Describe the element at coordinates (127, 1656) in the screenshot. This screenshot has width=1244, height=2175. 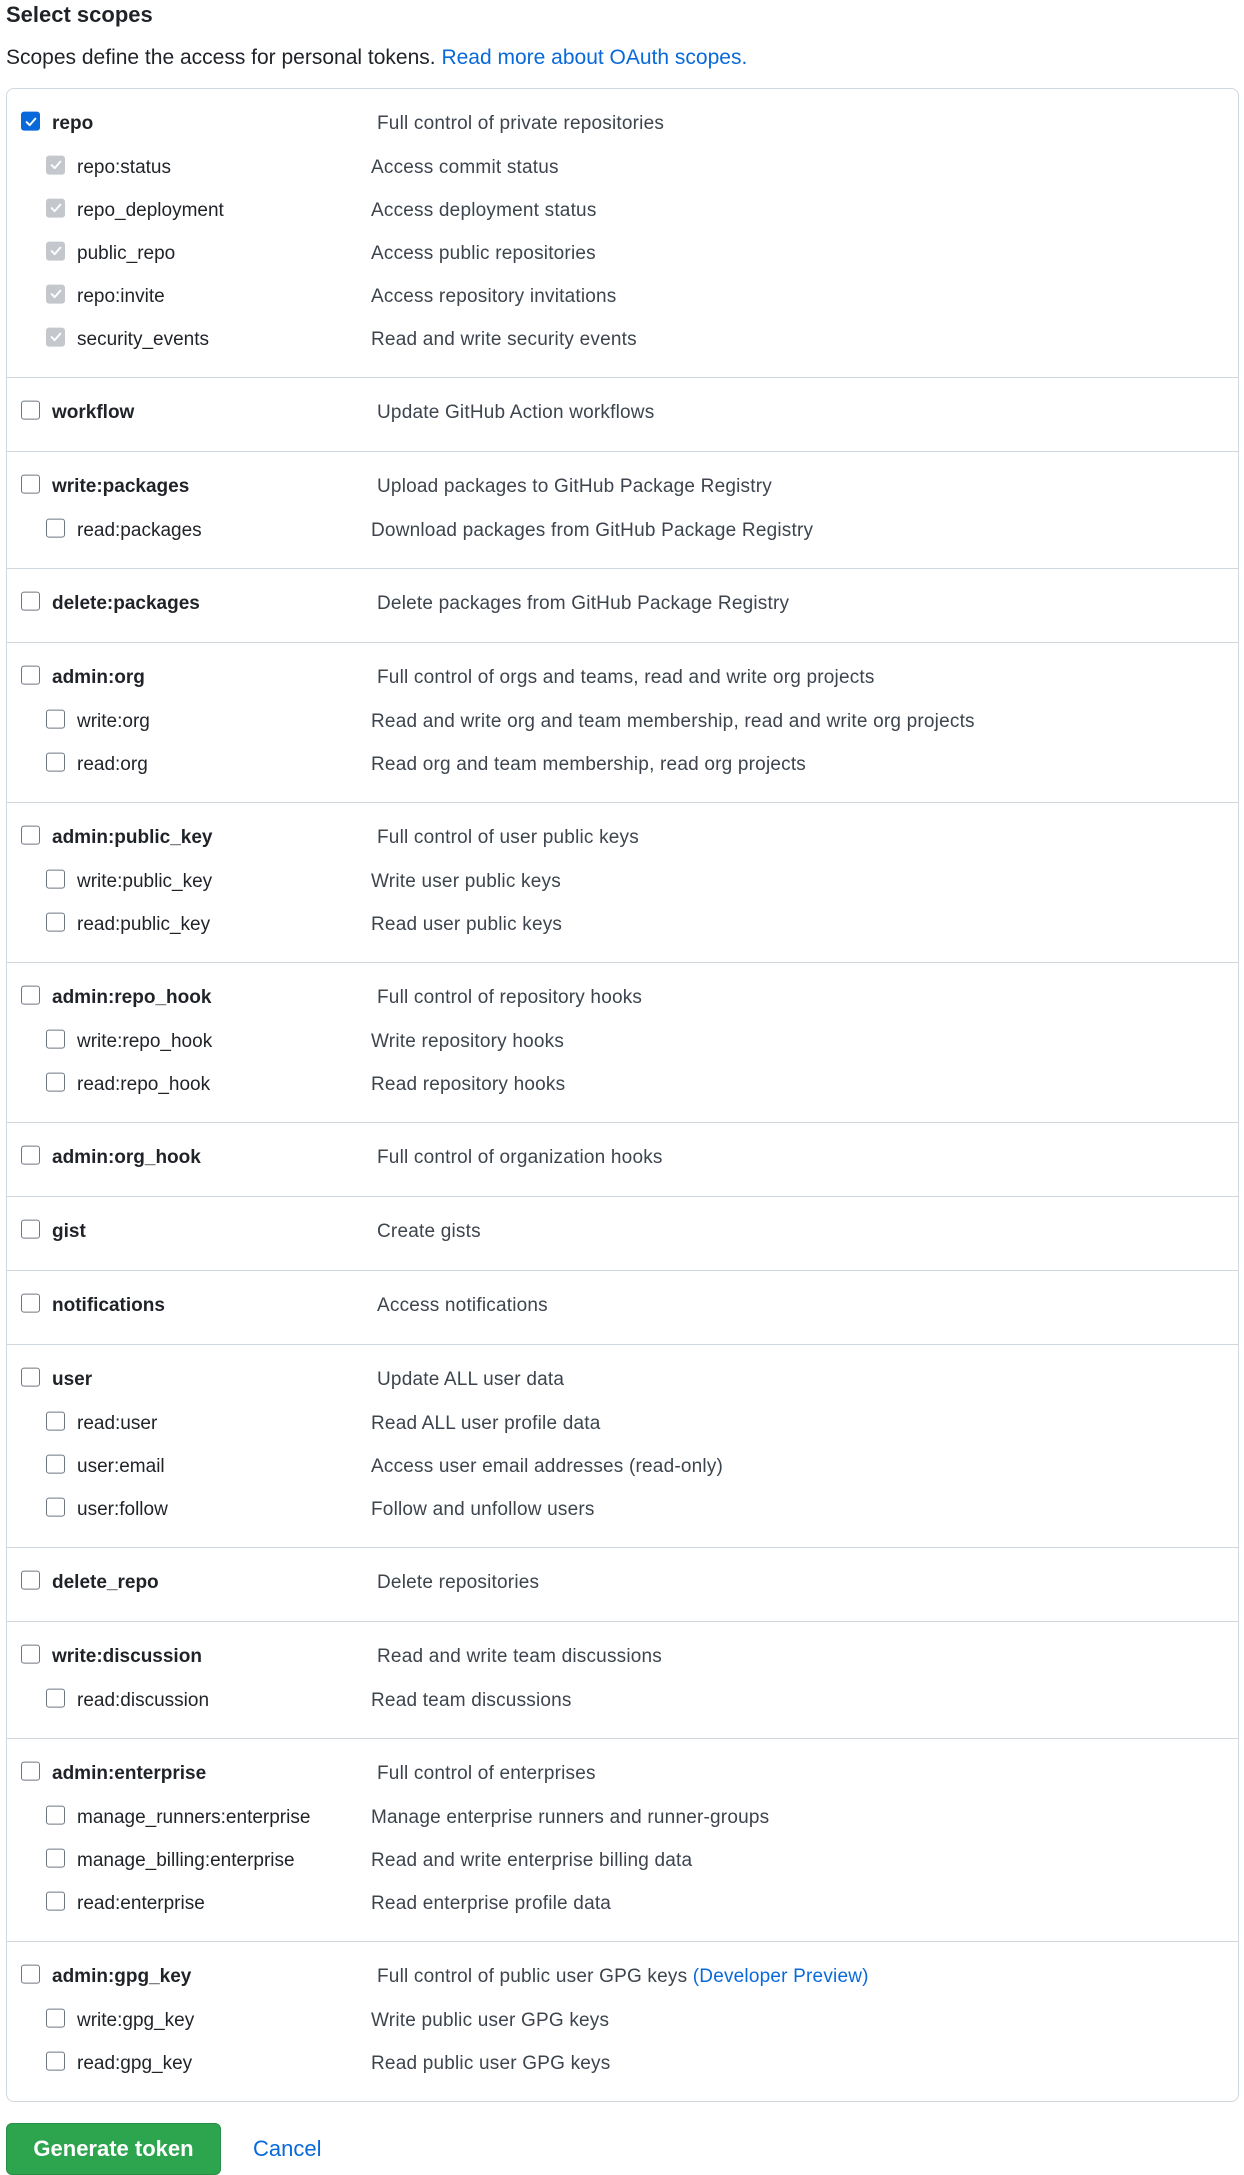
I see `scope-name: write:discussion` at that location.